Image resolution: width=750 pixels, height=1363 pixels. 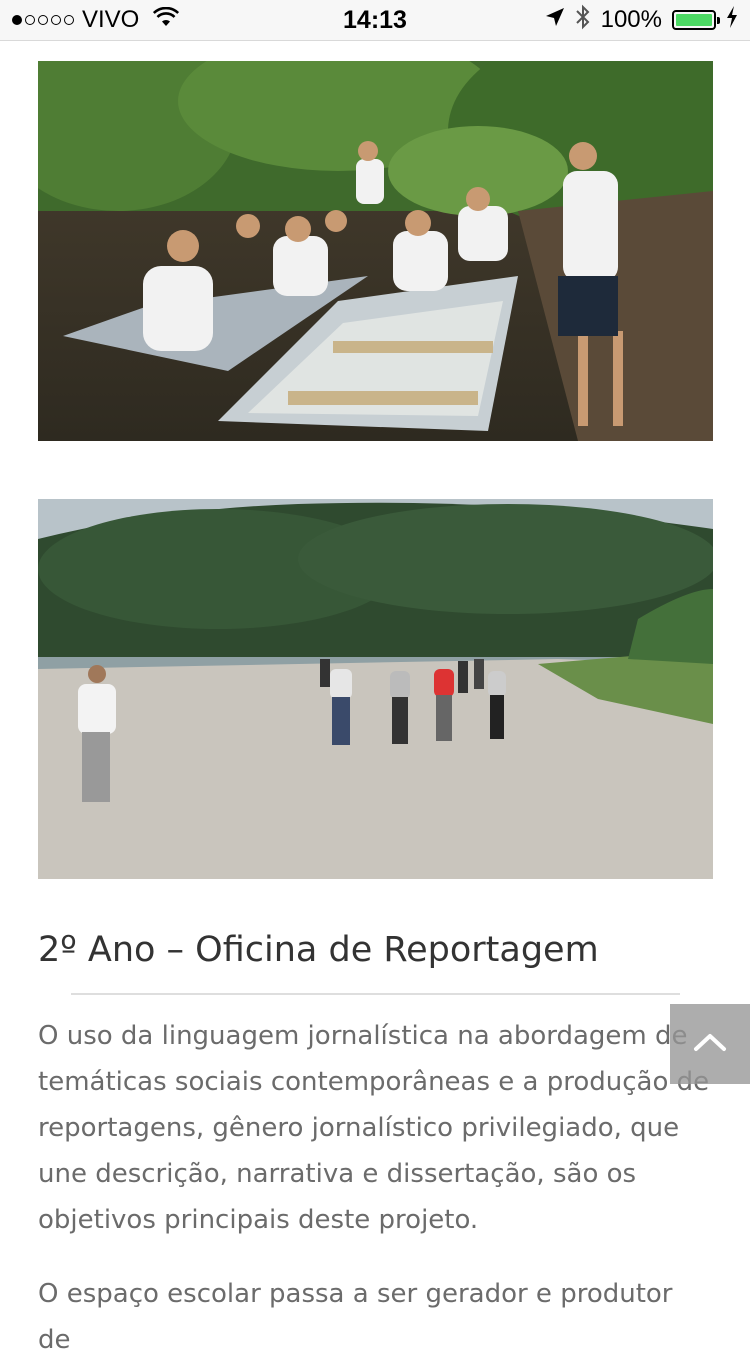 What do you see at coordinates (583, 20) in the screenshot?
I see `bluetooth-icon` at bounding box center [583, 20].